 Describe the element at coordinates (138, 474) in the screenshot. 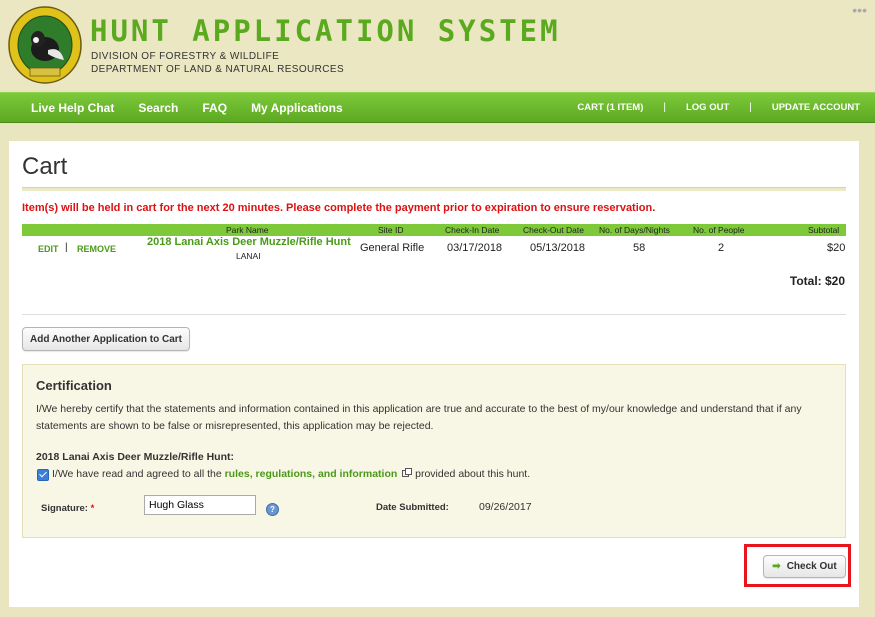

I see `agree-prefix: I/We have read and agreed to all the` at that location.